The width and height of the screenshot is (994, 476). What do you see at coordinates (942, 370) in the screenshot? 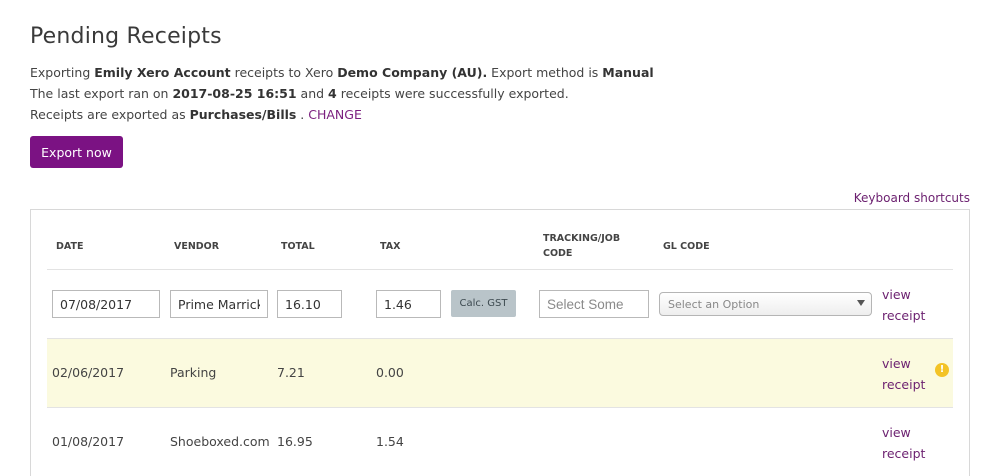
I see `warning-icon: !` at bounding box center [942, 370].